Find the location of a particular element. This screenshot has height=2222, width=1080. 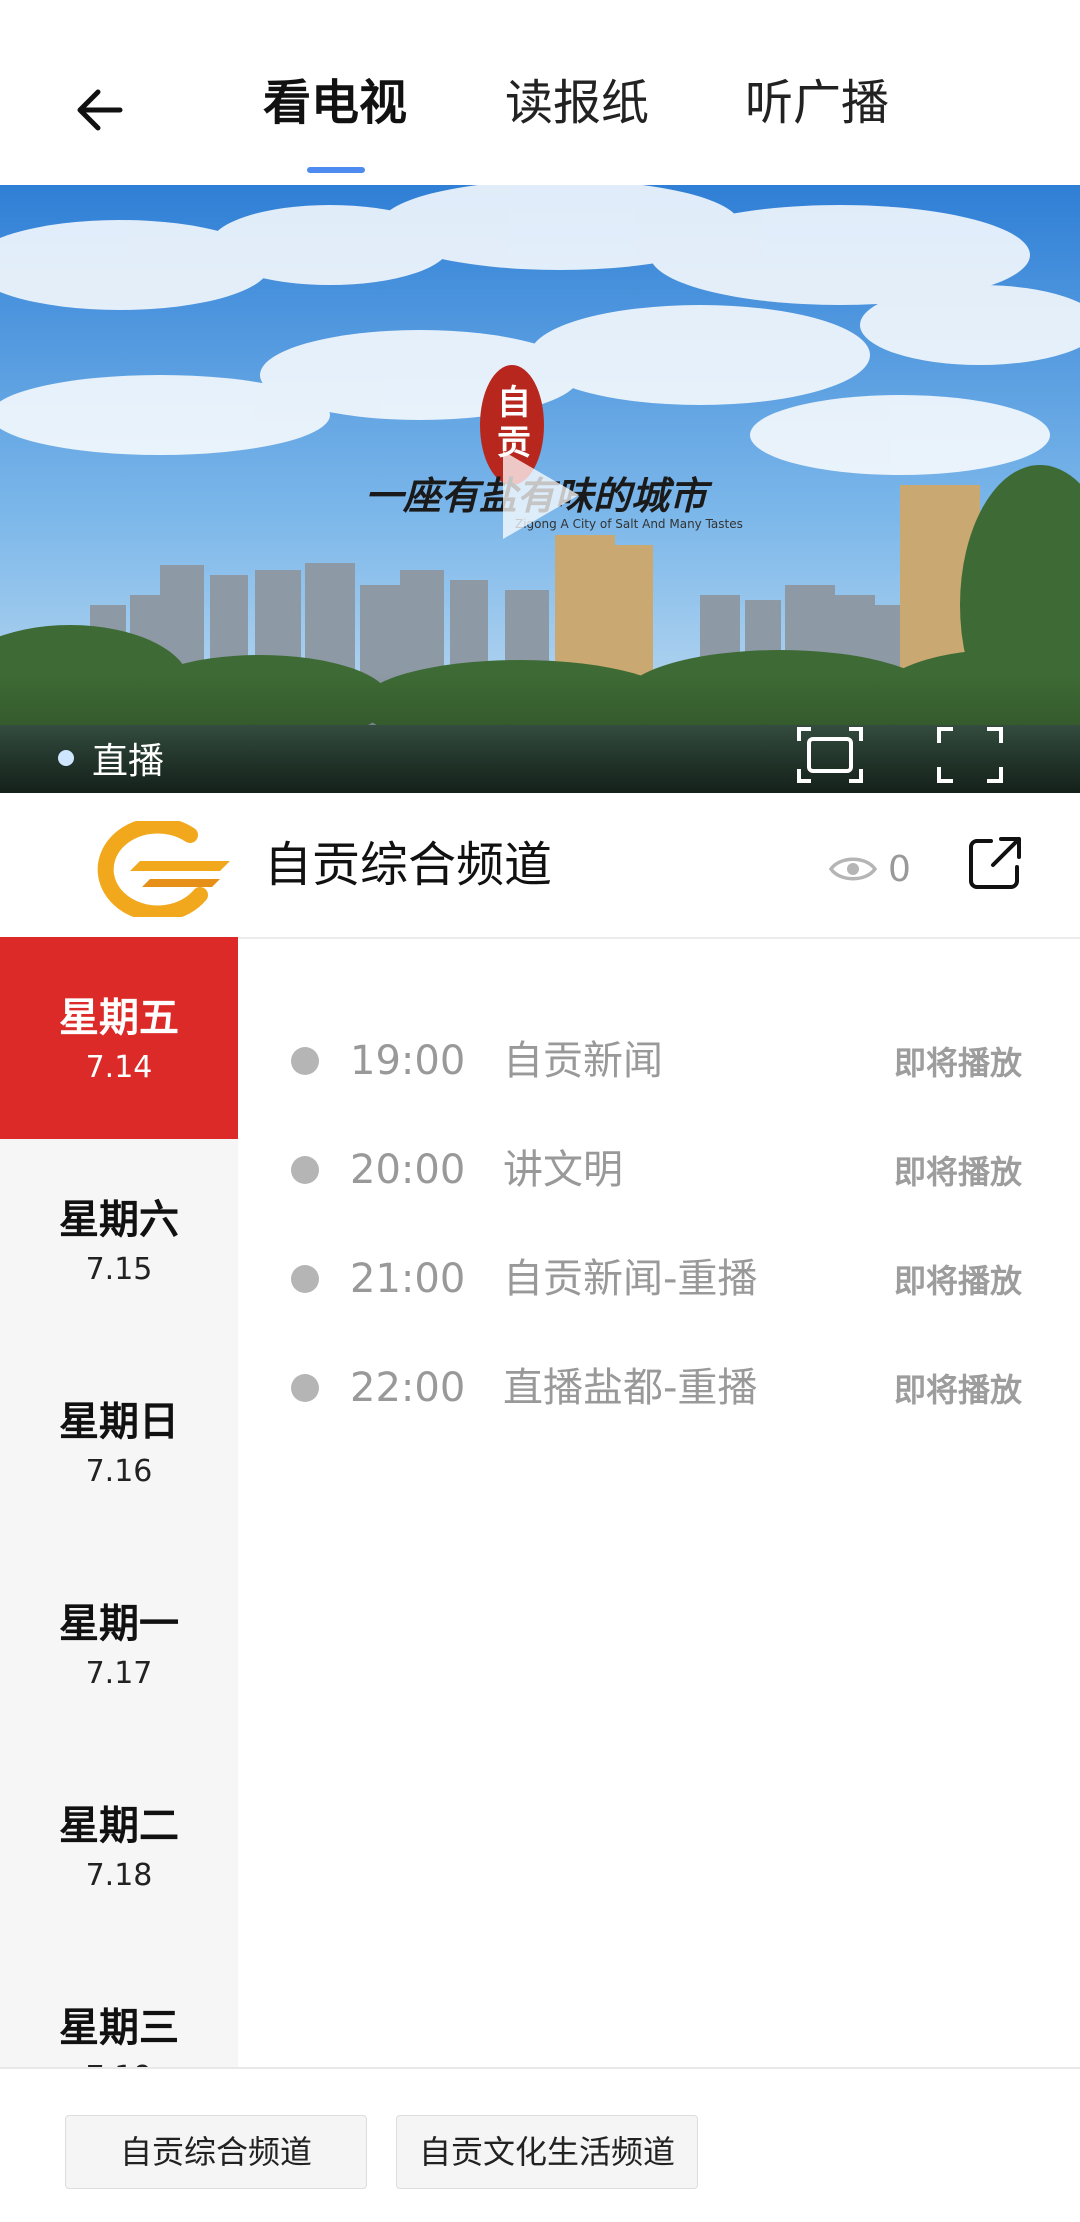

program-item: 22:00 直播盐都-重播 即将播放 is located at coordinates (659, 1385).